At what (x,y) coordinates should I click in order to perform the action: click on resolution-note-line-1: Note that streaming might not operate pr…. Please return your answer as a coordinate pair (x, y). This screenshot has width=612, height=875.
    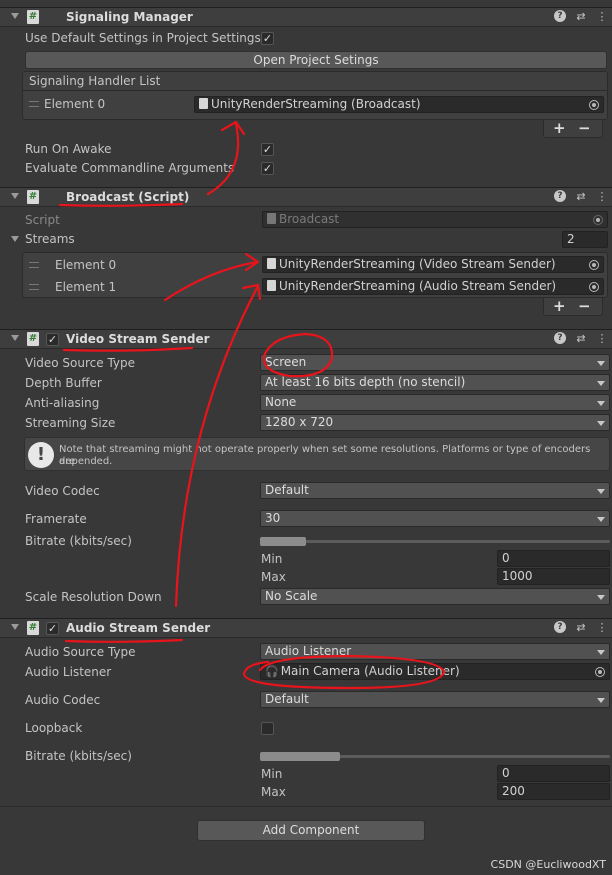
    Looking at the image, I should click on (325, 455).